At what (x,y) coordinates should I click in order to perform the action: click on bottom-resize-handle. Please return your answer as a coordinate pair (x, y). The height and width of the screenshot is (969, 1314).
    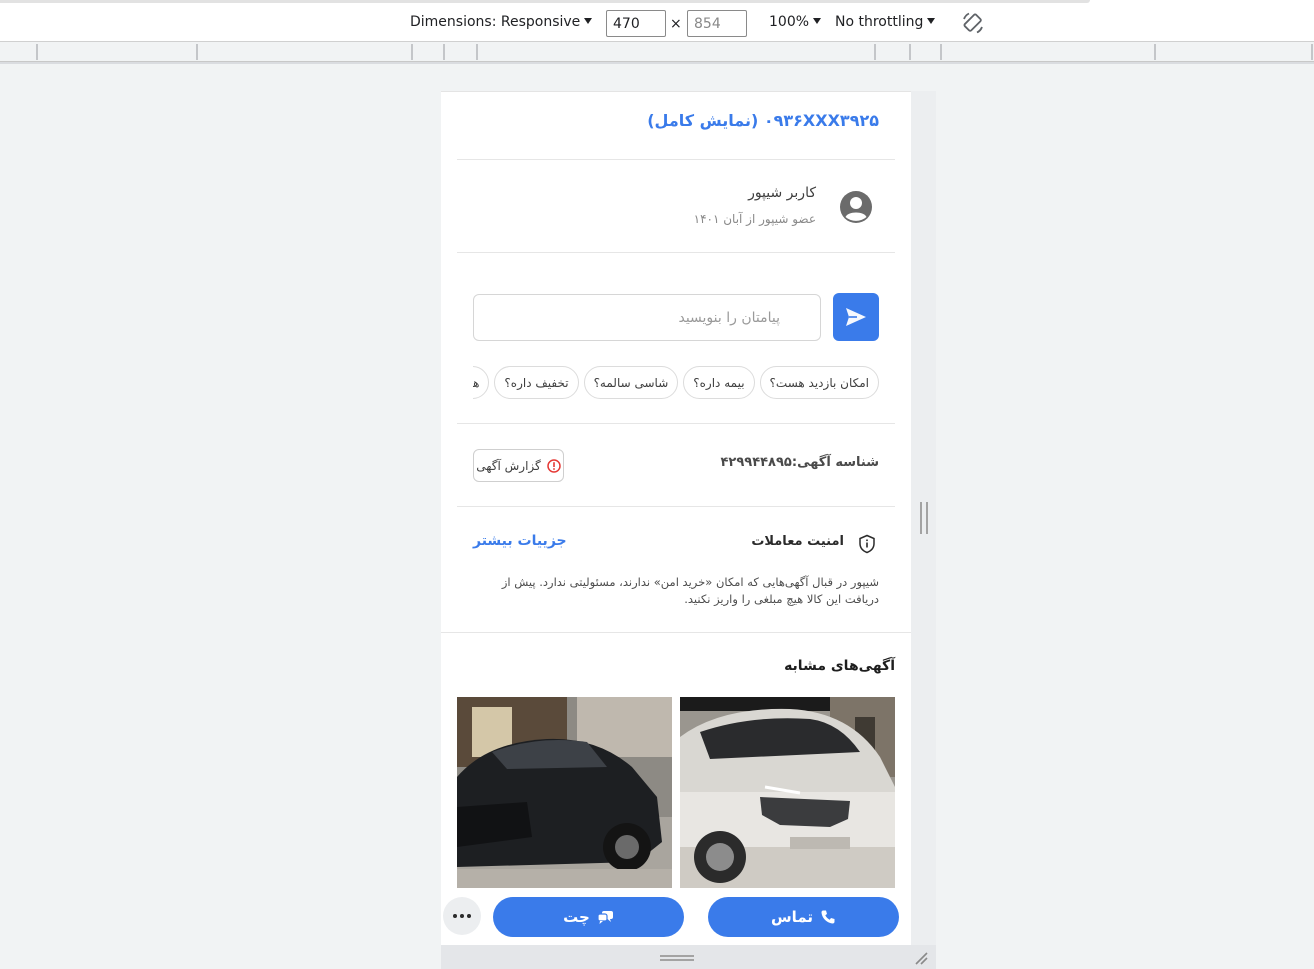
    Looking at the image, I should click on (677, 958).